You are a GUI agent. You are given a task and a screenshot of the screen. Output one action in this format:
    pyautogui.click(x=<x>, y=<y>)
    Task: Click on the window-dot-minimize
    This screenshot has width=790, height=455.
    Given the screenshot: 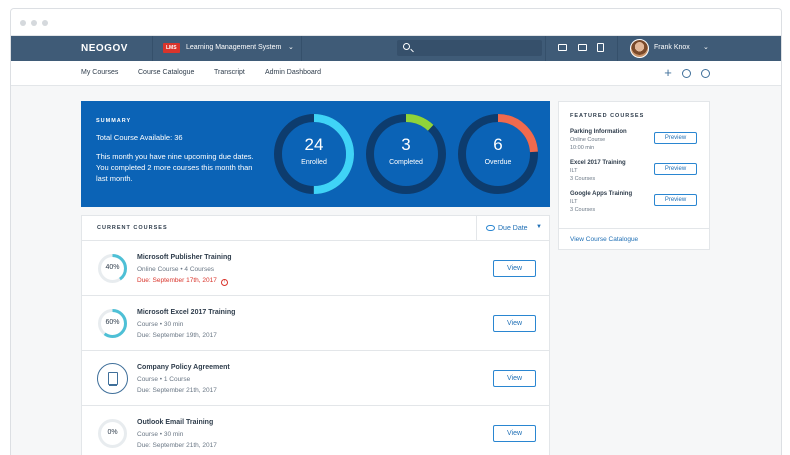 What is the action you would take?
    pyautogui.click(x=34, y=23)
    